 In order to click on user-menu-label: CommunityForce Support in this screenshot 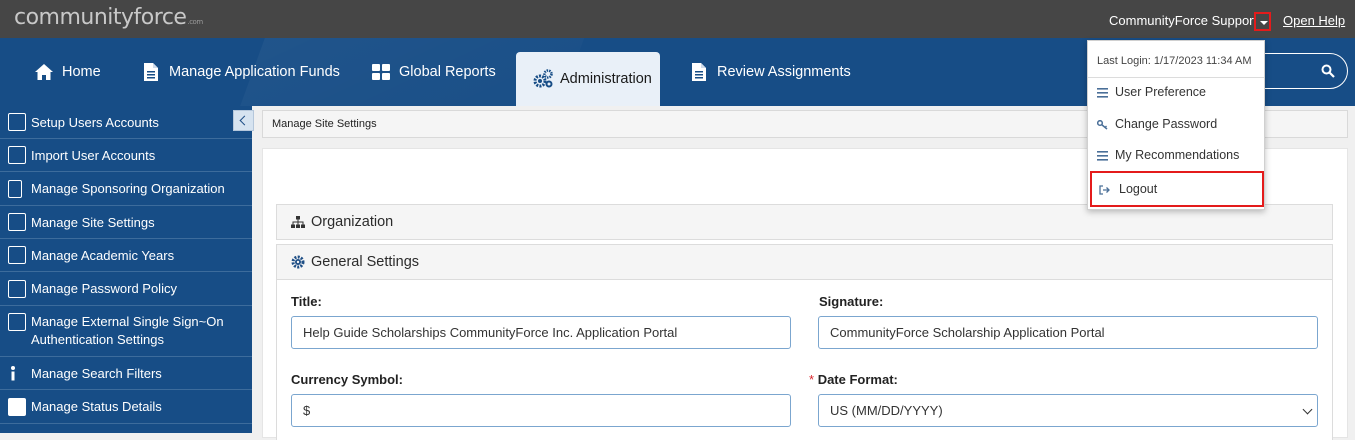, I will do `click(1183, 20)`.